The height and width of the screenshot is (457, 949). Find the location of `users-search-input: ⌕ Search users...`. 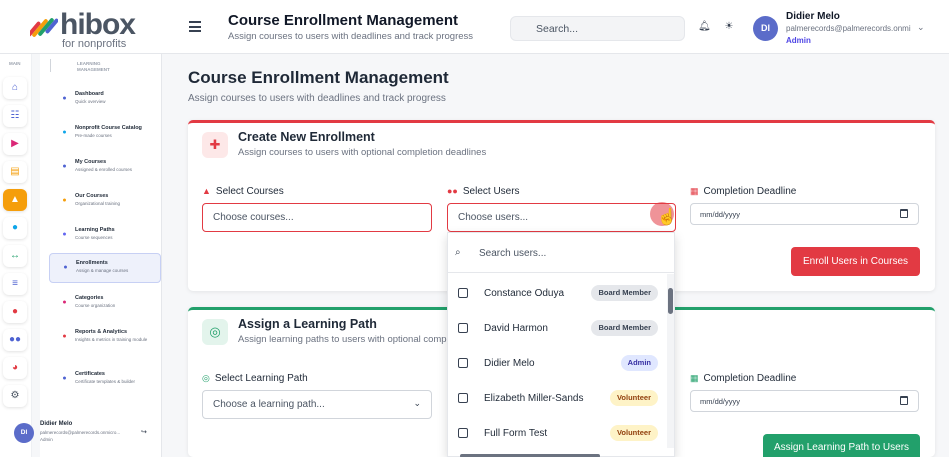

users-search-input: ⌕ Search users... is located at coordinates (561, 253).